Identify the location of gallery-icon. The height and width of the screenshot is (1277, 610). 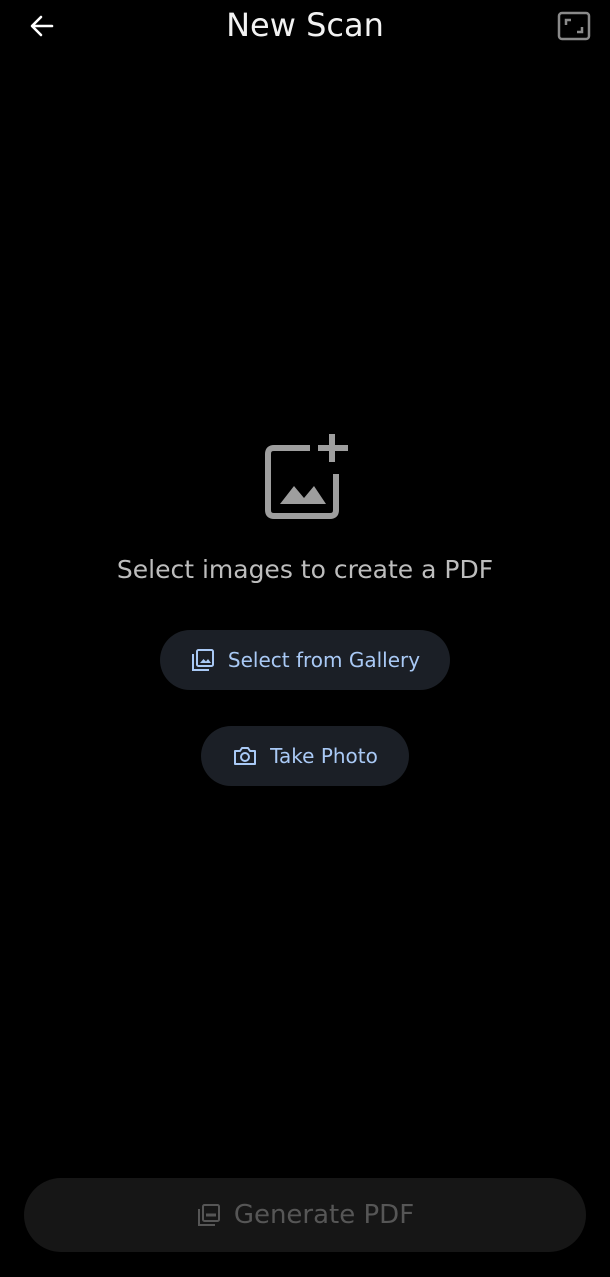
(203, 660).